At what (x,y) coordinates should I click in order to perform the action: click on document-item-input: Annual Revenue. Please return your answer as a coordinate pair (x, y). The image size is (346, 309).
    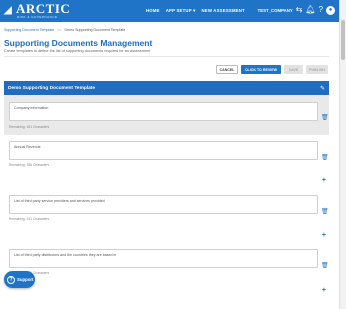
    Looking at the image, I should click on (163, 150).